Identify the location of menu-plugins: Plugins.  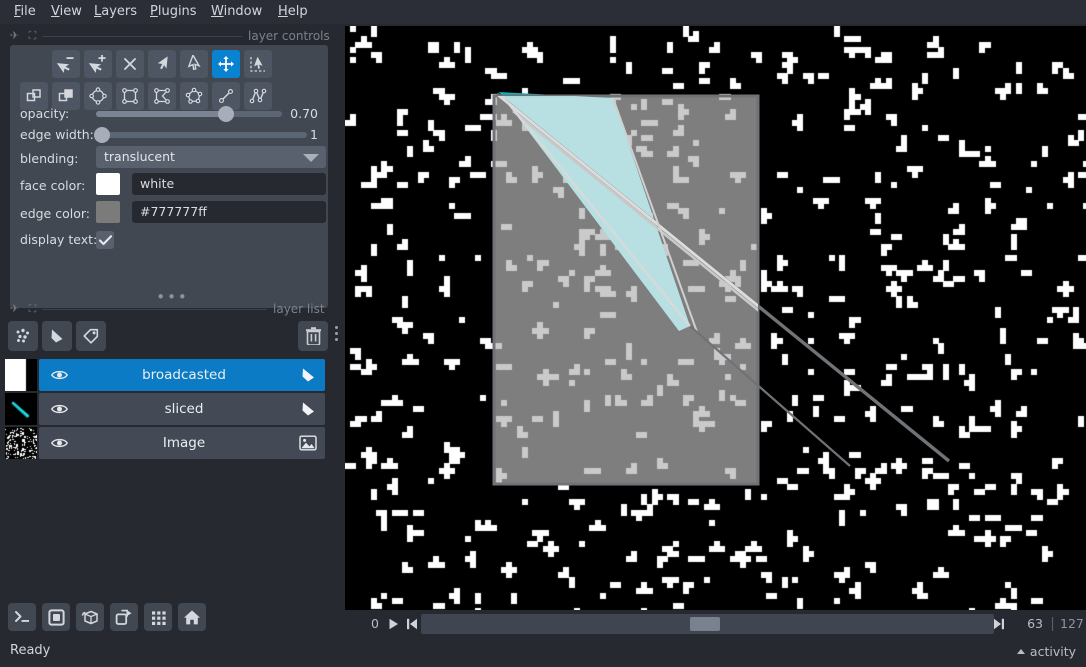
(173, 12).